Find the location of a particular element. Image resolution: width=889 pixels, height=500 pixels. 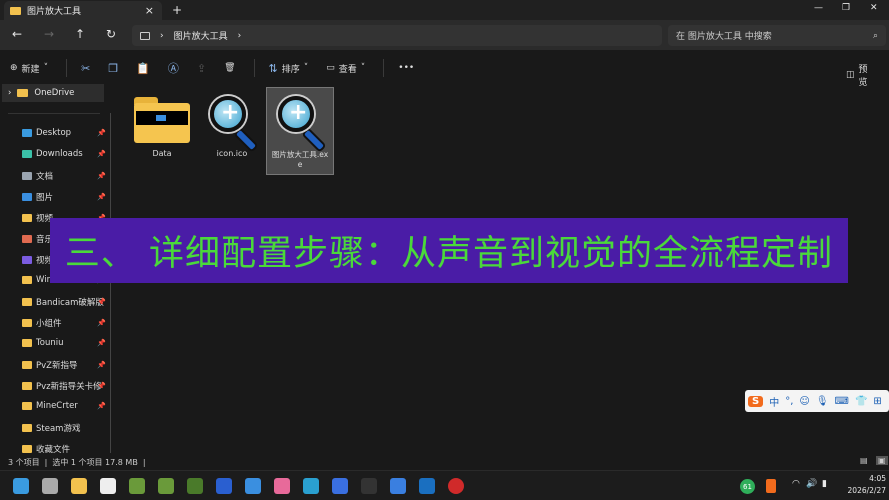

badge-61: 61 is located at coordinates (747, 486).